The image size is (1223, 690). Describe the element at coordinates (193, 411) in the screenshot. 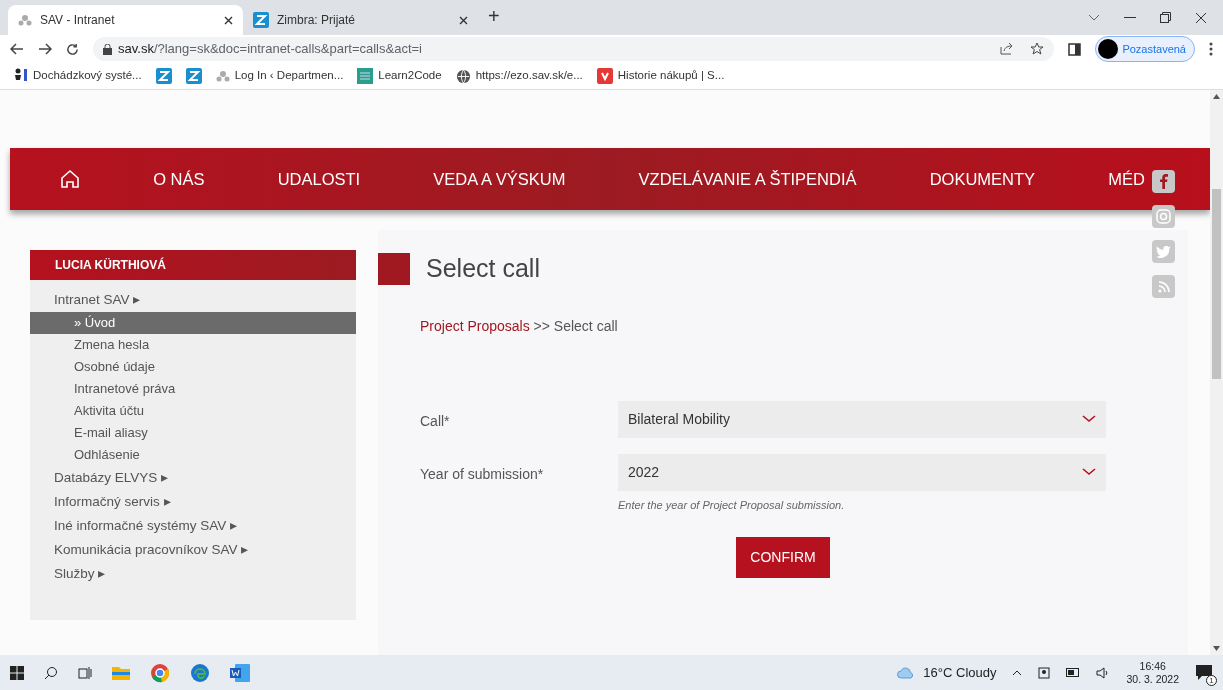

I see `sidebar-subitem: Aktivita účtu` at that location.